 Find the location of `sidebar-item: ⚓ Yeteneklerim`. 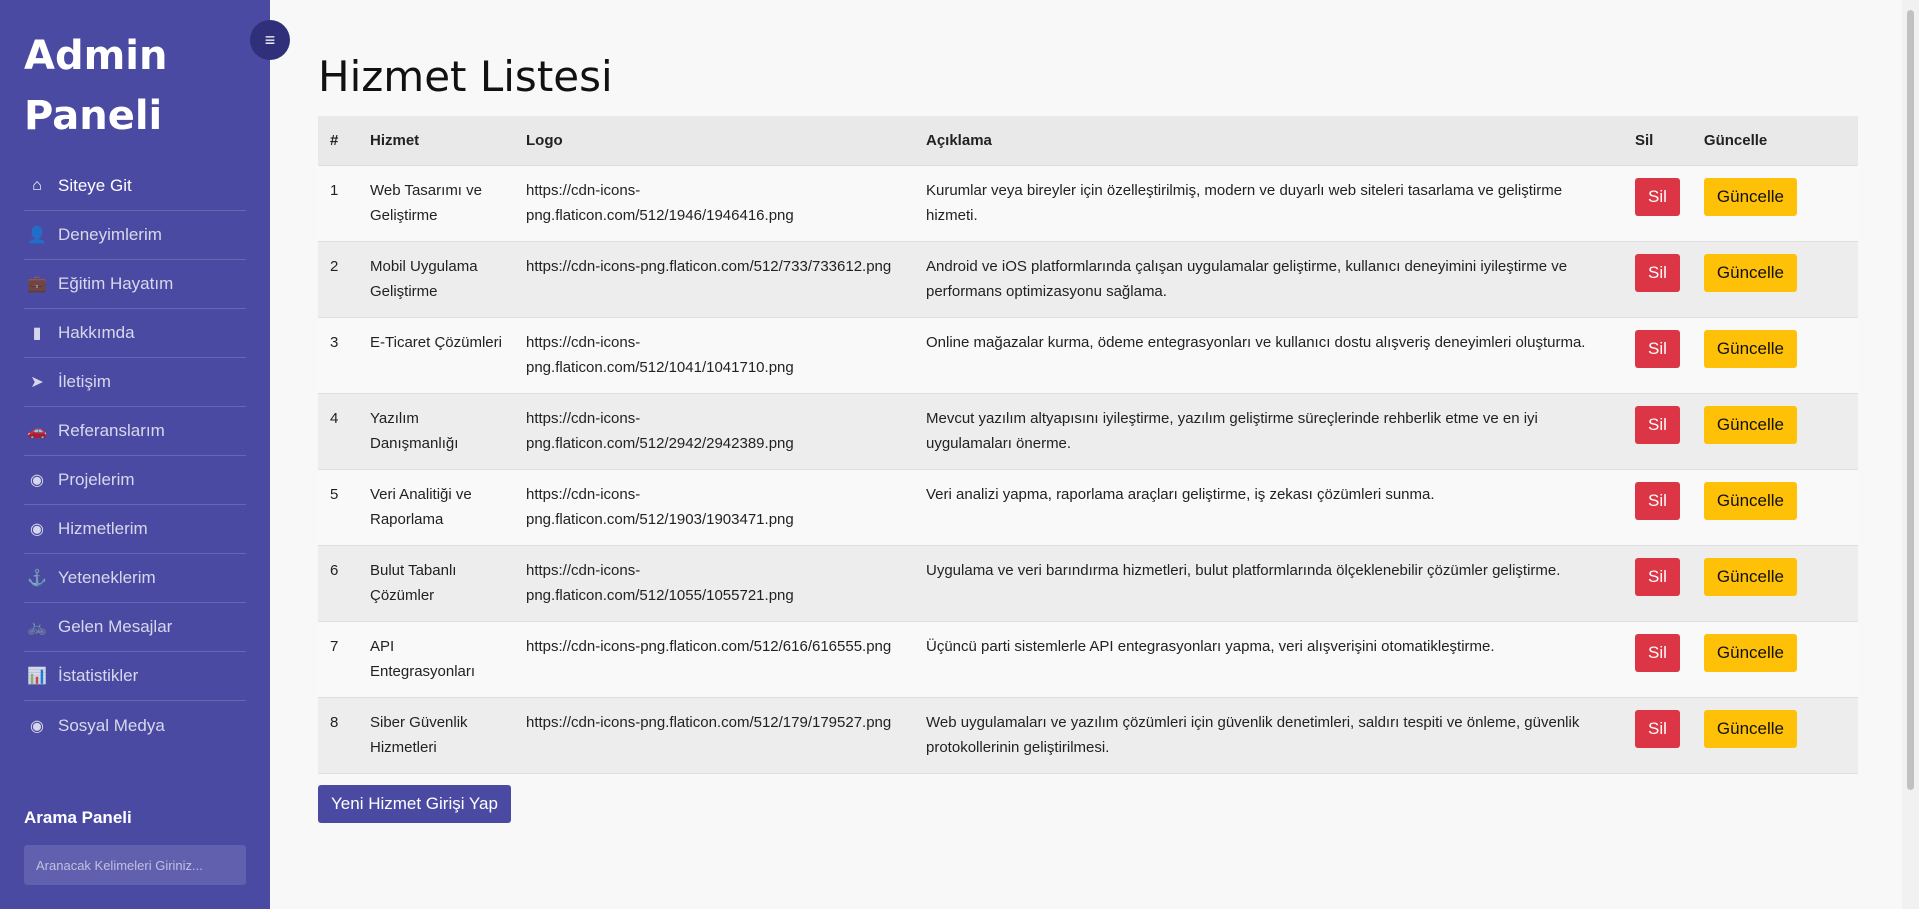

sidebar-item: ⚓ Yeteneklerim is located at coordinates (135, 578).